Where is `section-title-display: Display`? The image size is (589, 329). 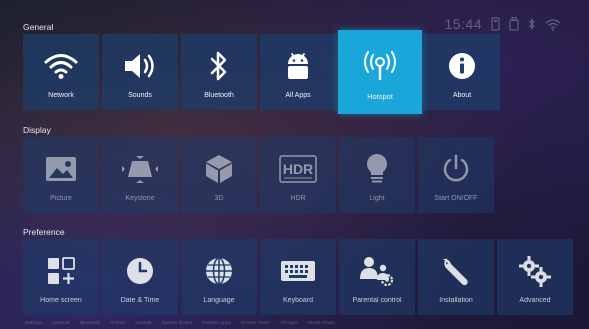
section-title-display: Display is located at coordinates (37, 130).